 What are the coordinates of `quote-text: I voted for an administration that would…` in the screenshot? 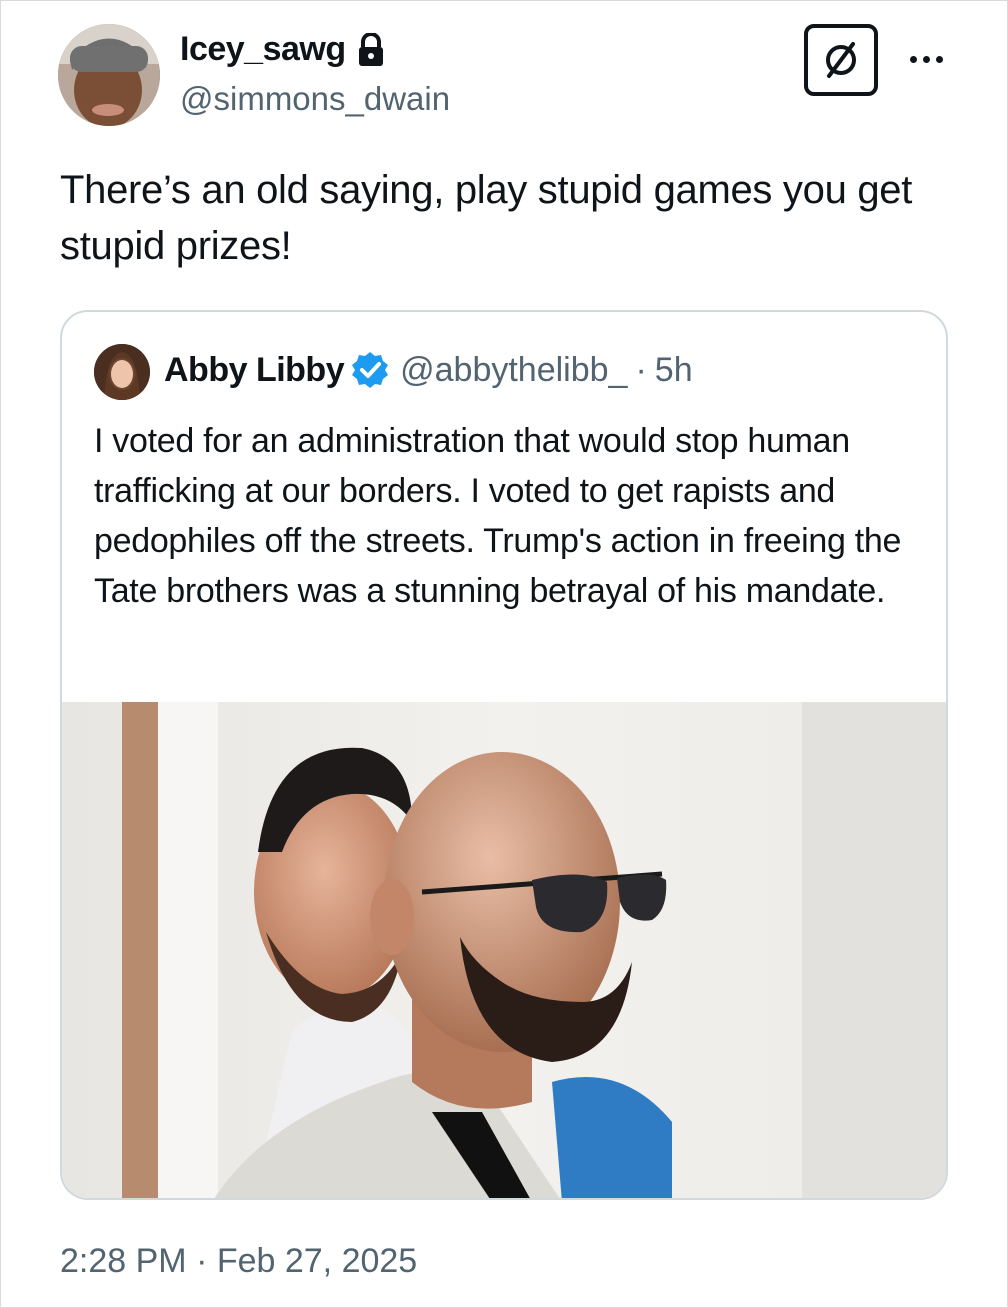 It's located at (498, 516).